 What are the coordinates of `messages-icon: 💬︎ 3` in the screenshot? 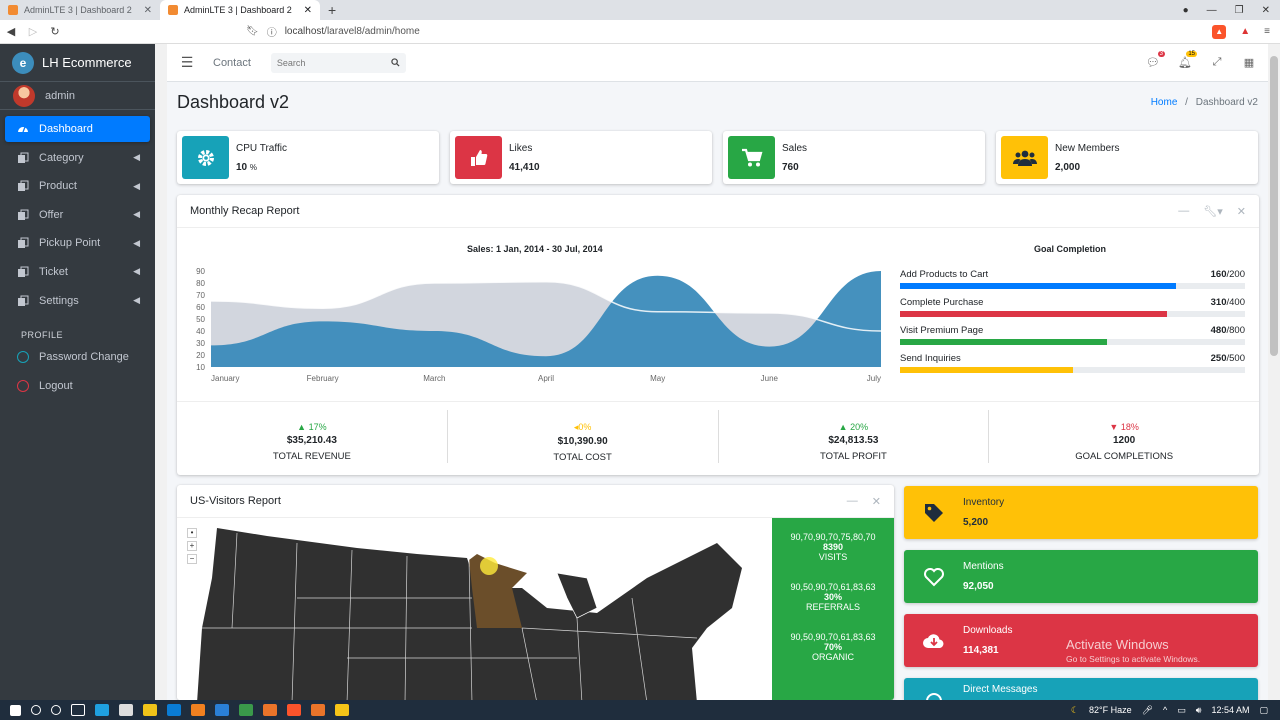 It's located at (1155, 60).